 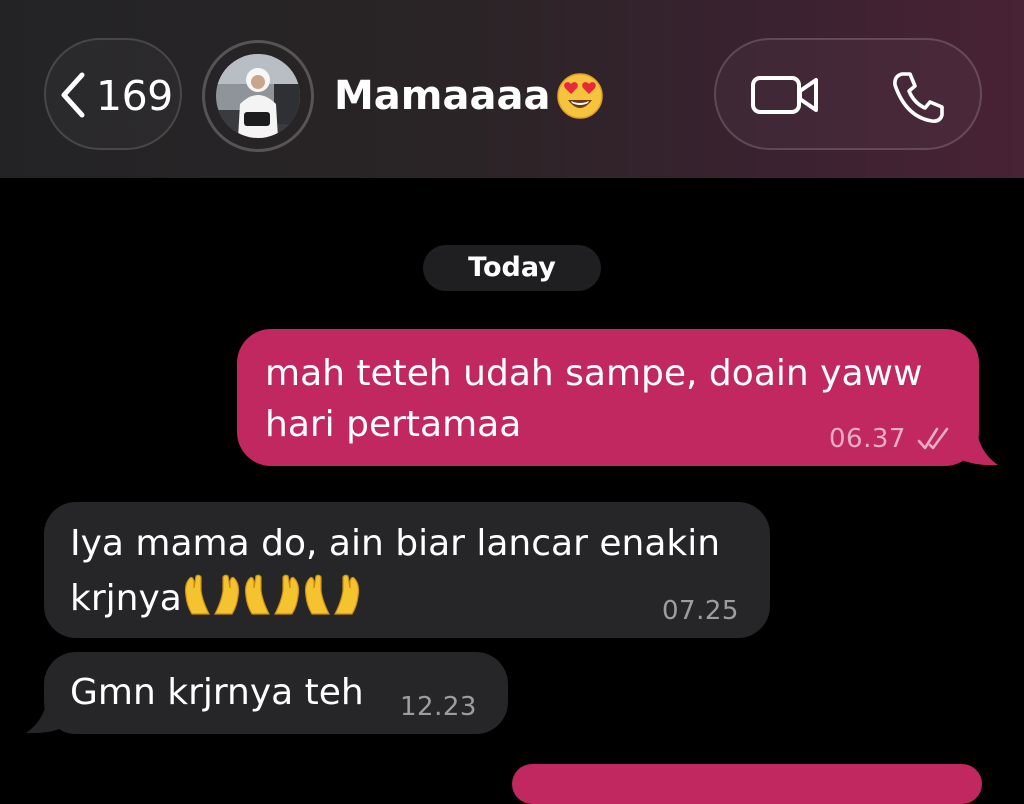 I want to click on message-time: 12.23, so click(x=438, y=707).